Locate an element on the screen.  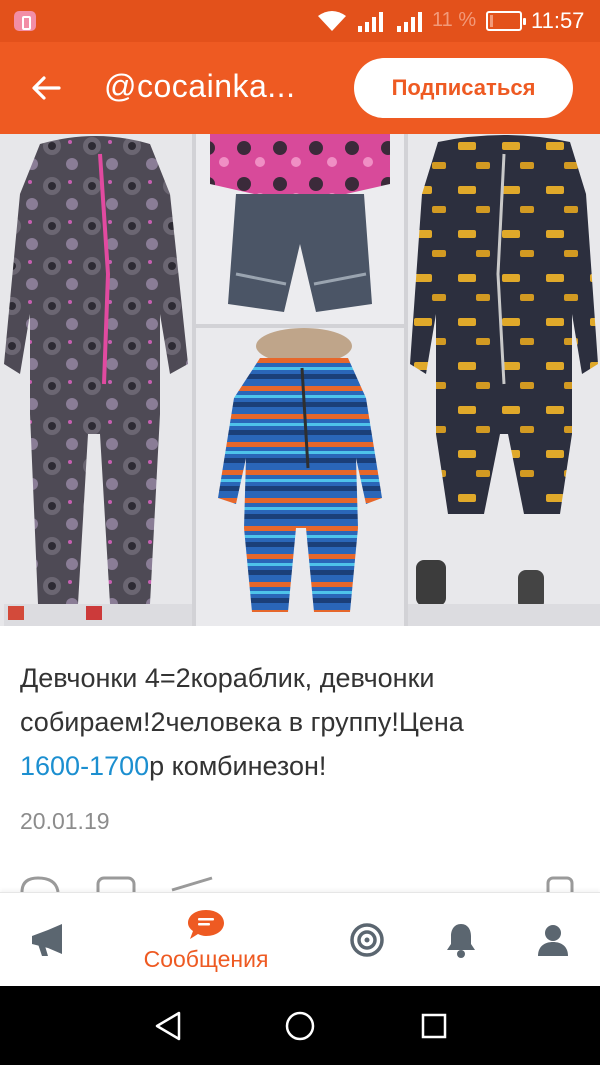
comment-icon is located at coordinates (116, 884).